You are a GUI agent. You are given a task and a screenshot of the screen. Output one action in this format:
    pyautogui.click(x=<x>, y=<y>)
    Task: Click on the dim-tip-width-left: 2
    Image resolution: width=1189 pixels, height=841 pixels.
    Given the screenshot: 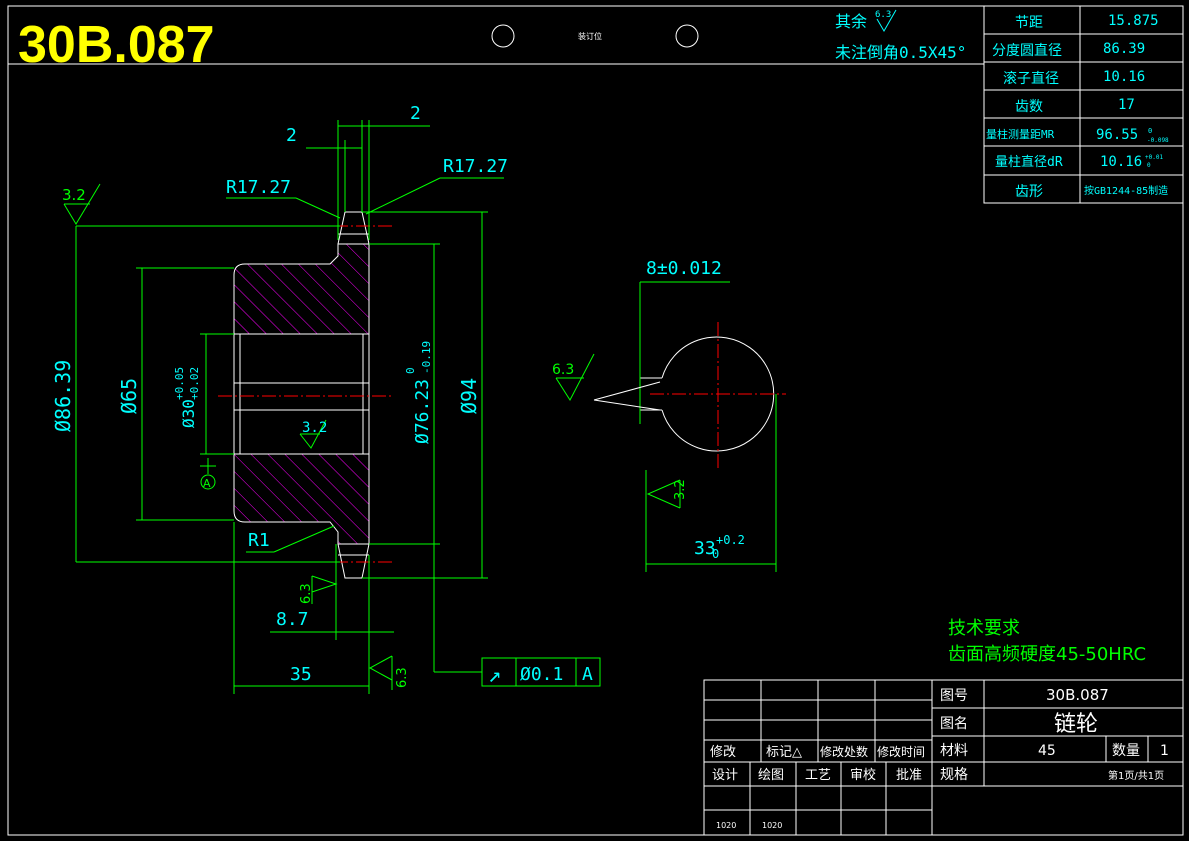 What is the action you would take?
    pyautogui.click(x=291, y=135)
    